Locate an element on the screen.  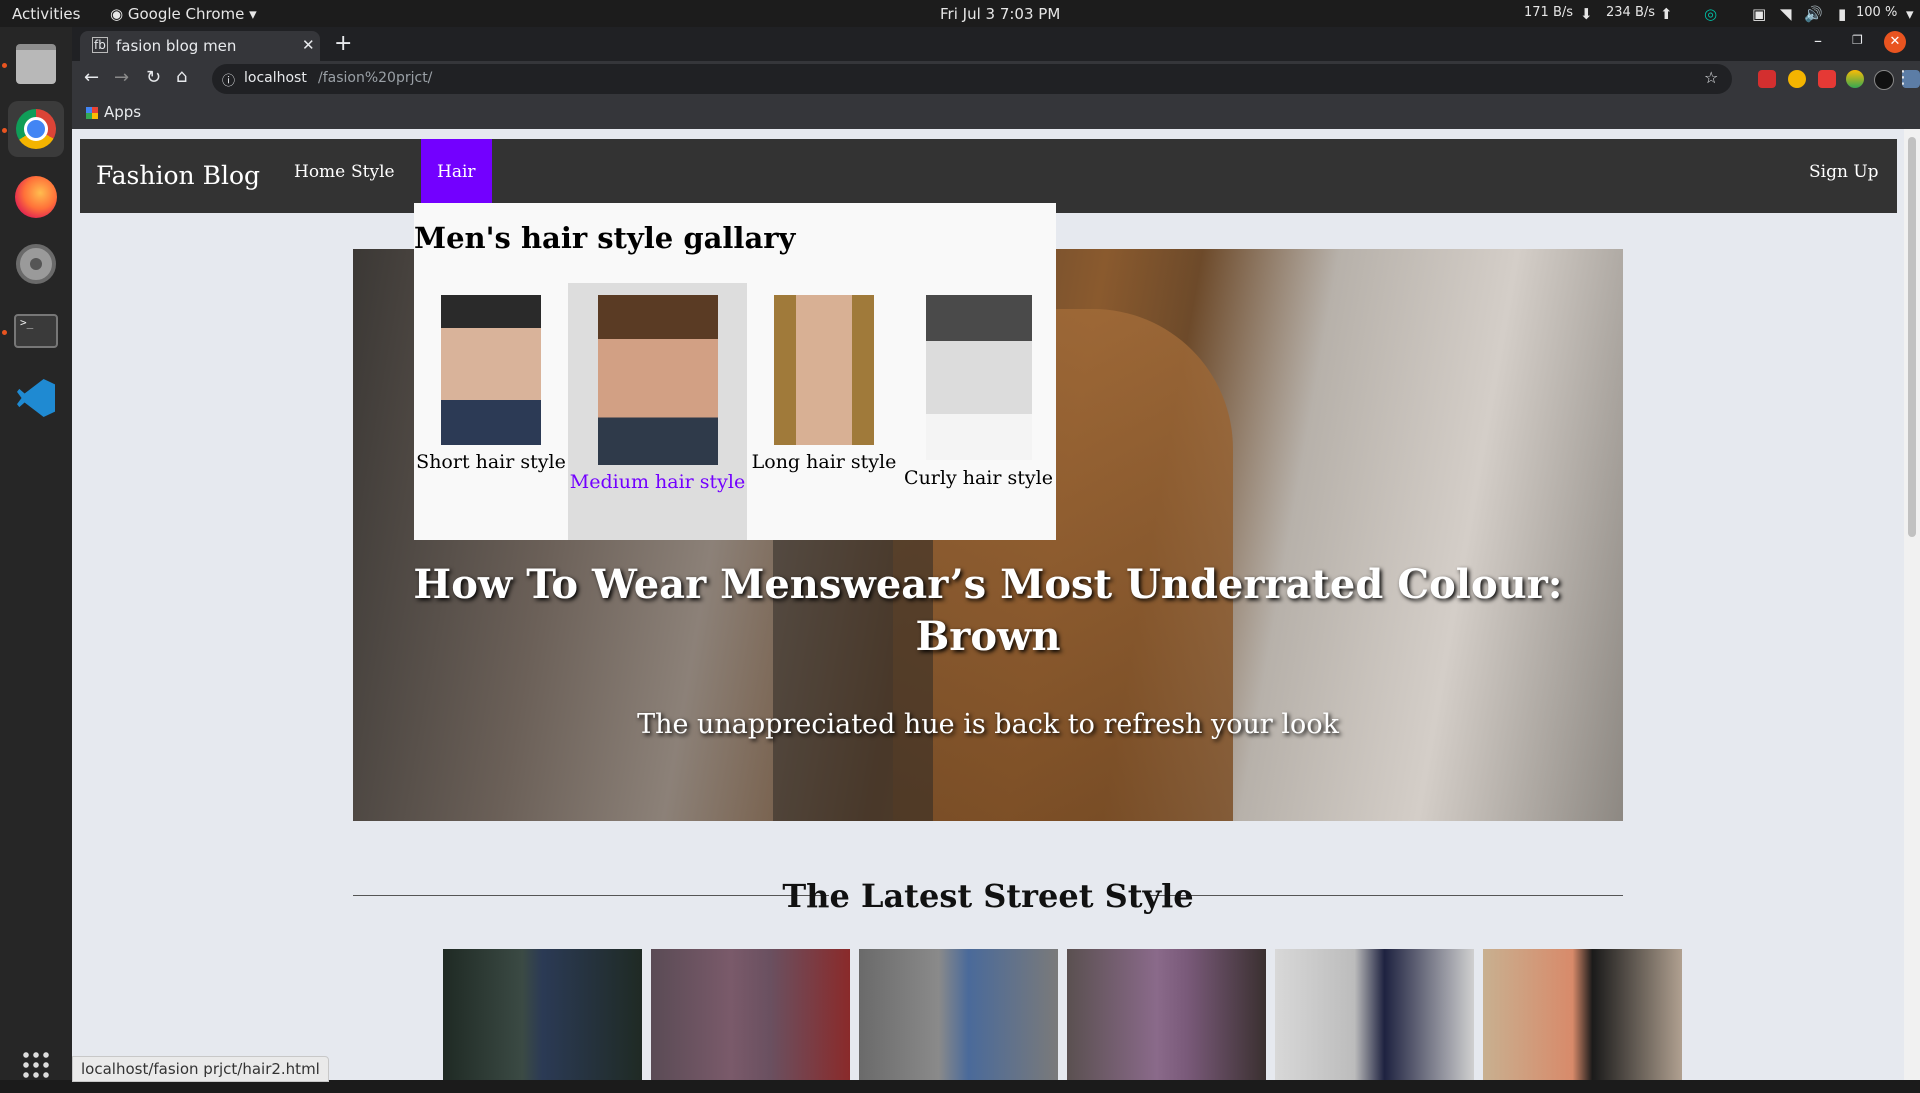
wifi-icon: ◥ is located at coordinates (1786, 14).